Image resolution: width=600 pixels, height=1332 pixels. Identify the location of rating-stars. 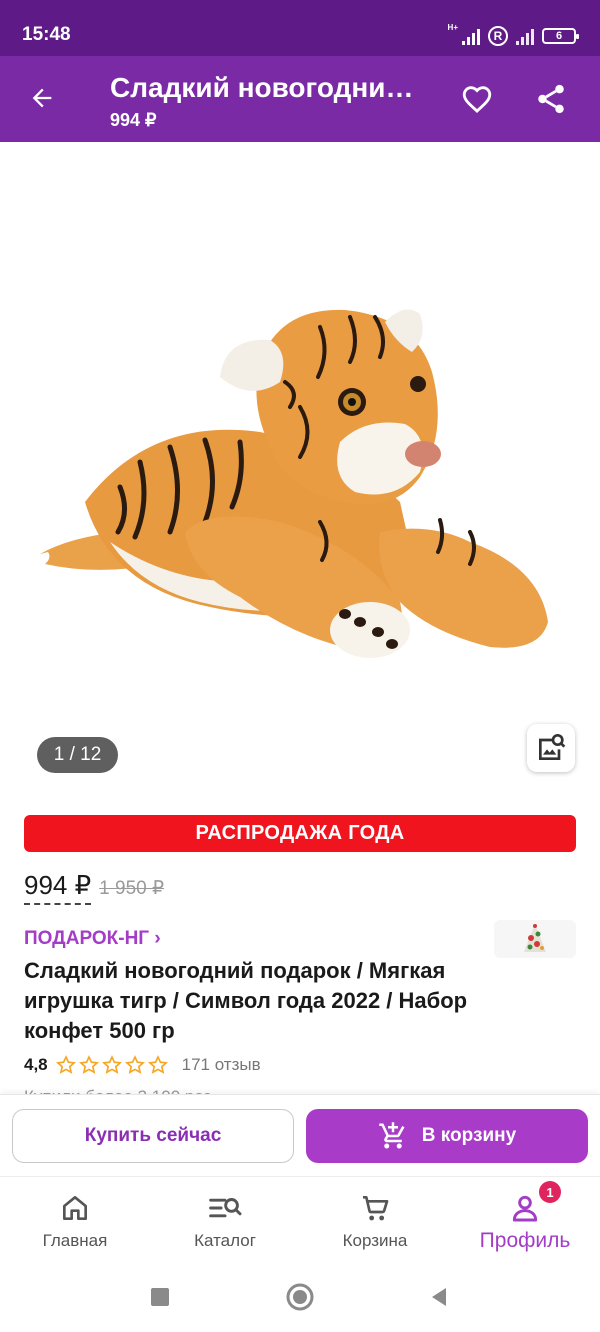
(111, 1065).